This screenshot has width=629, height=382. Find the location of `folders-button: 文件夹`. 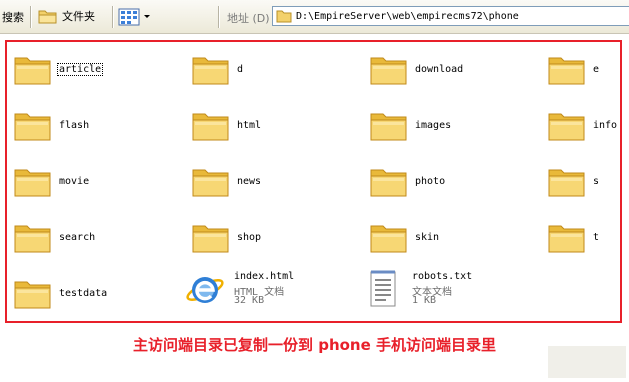

folders-button: 文件夹 is located at coordinates (66, 16).